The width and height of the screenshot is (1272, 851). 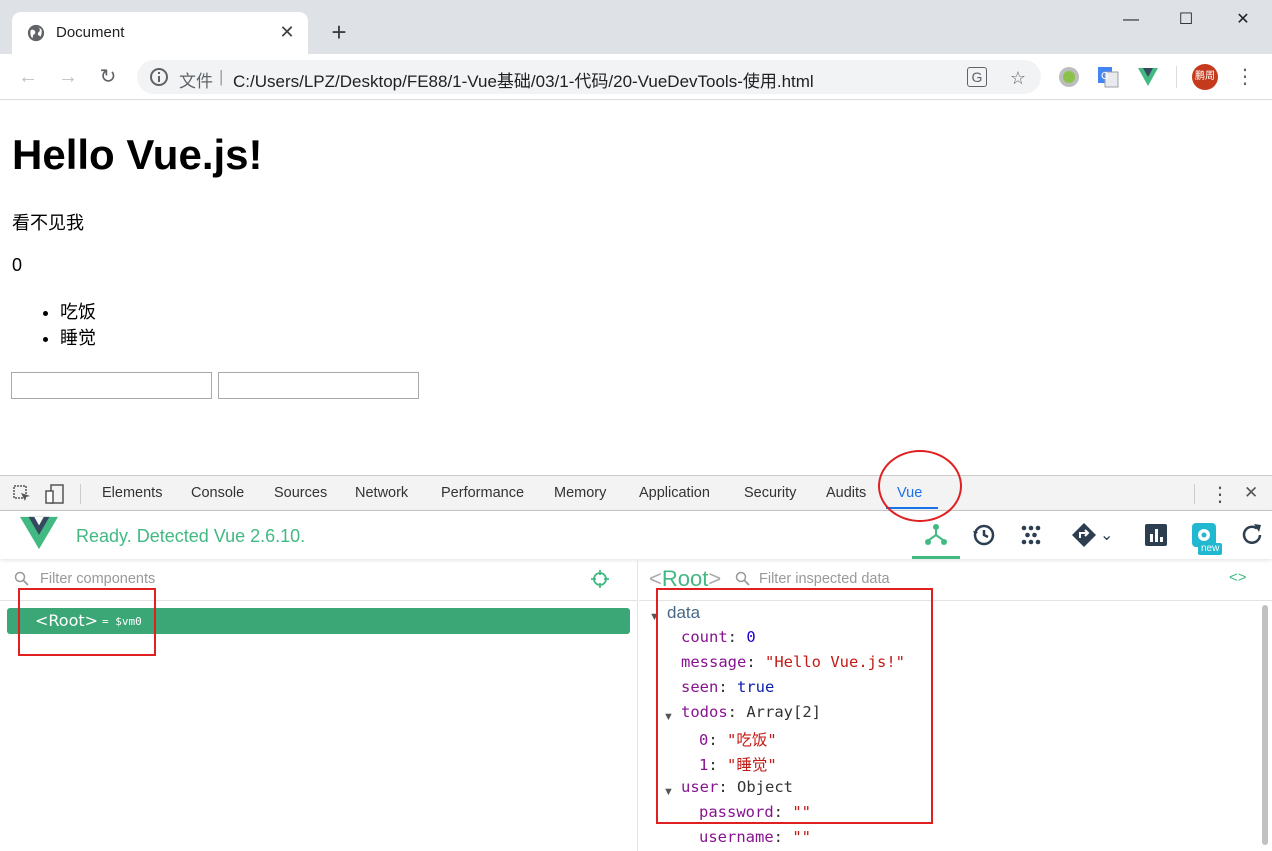 I want to click on translate-icon: G, so click(x=977, y=77).